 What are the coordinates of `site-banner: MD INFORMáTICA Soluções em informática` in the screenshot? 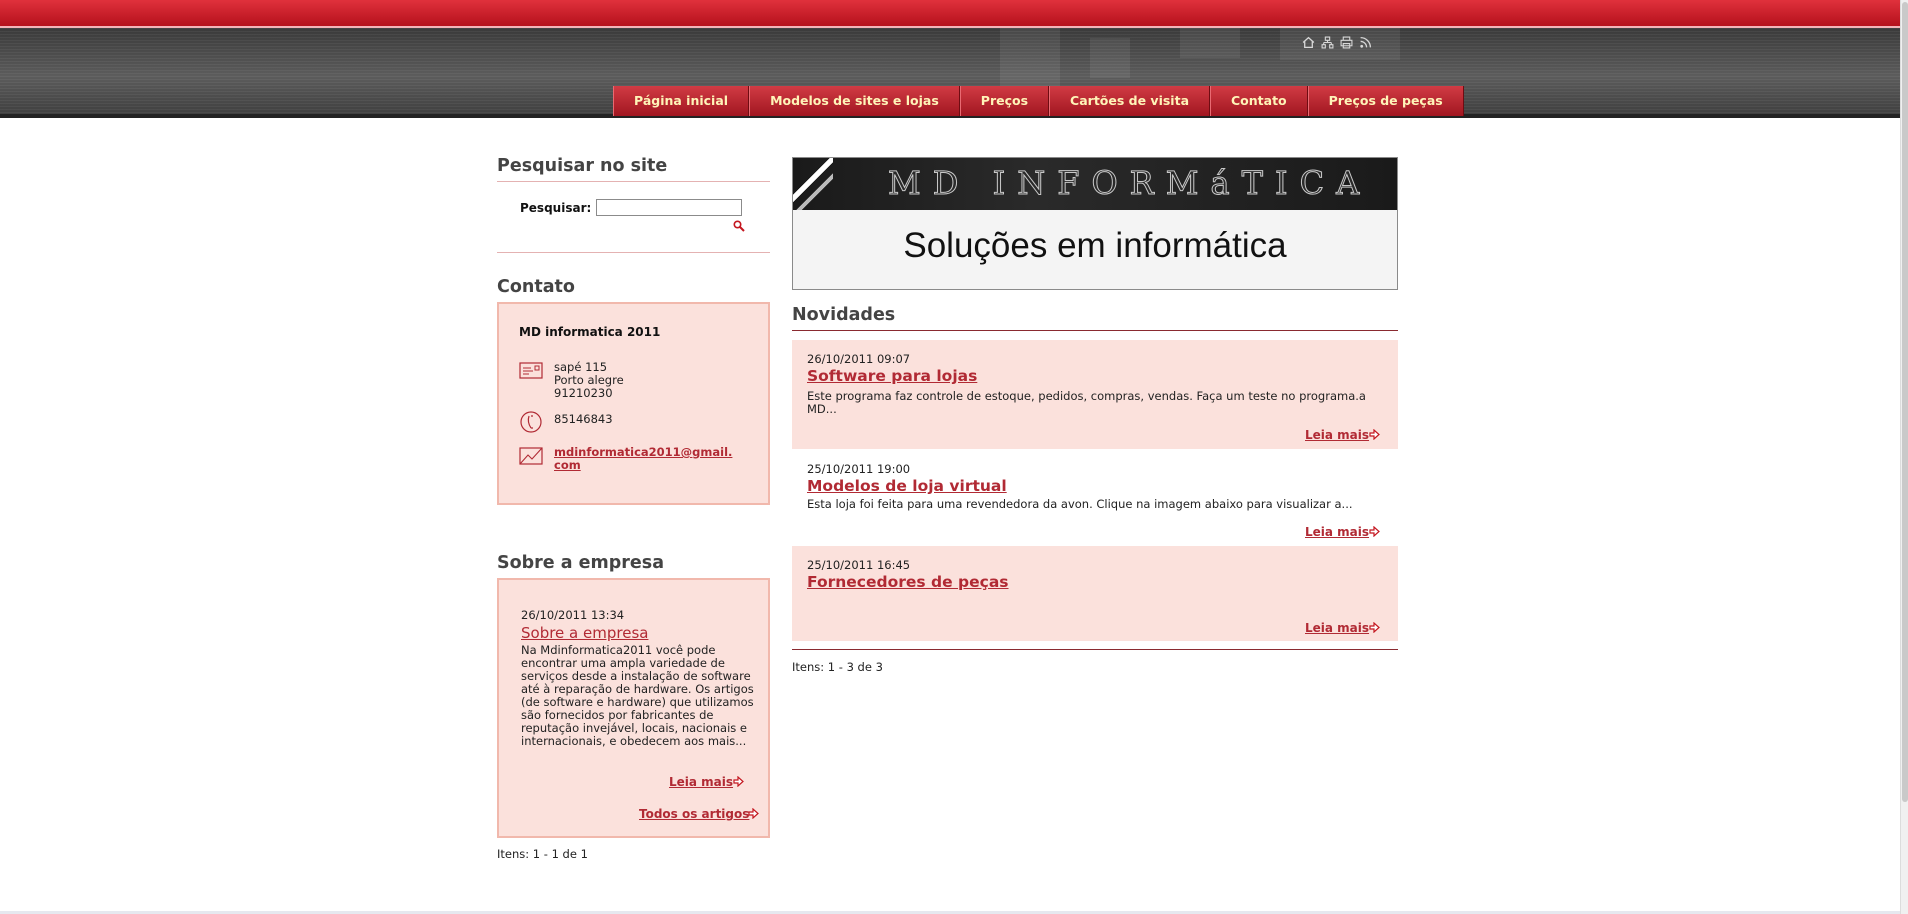 It's located at (1095, 223).